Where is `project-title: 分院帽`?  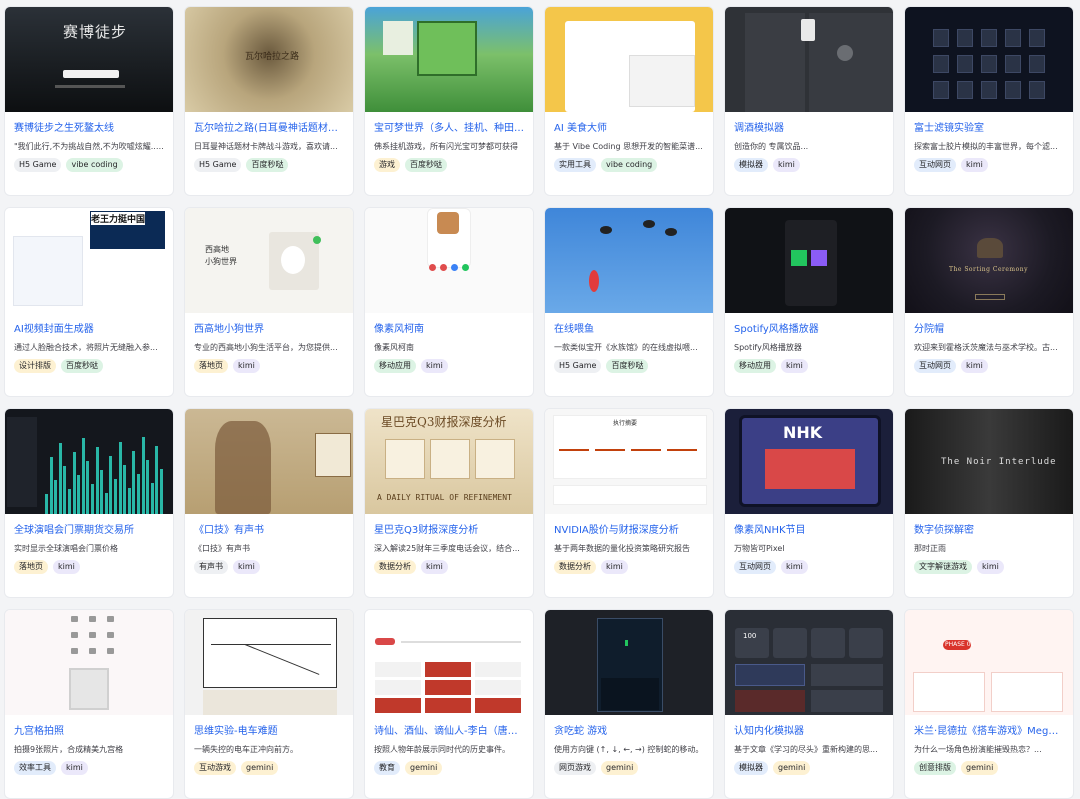 project-title: 分院帽 is located at coordinates (989, 329).